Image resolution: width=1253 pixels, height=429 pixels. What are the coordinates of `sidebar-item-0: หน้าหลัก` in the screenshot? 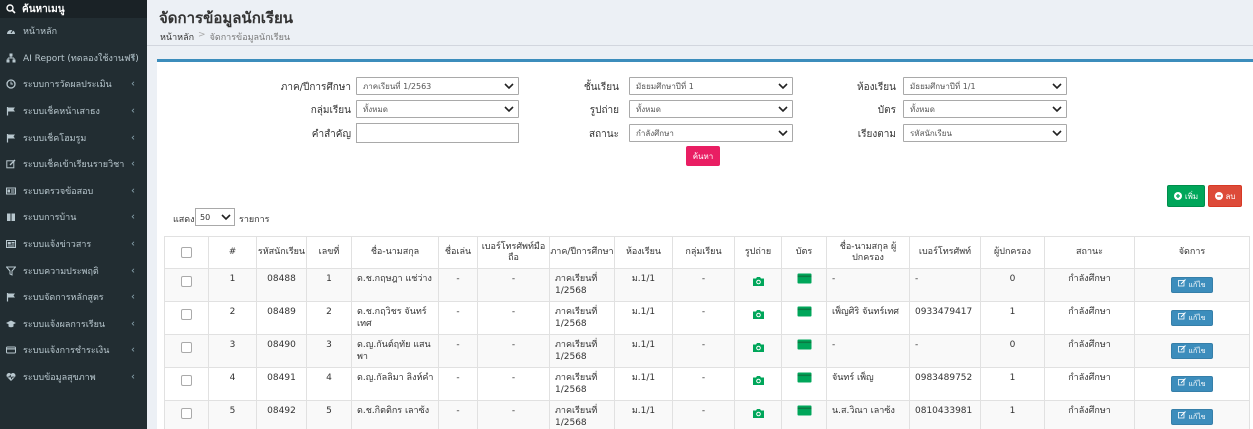 It's located at (73, 31).